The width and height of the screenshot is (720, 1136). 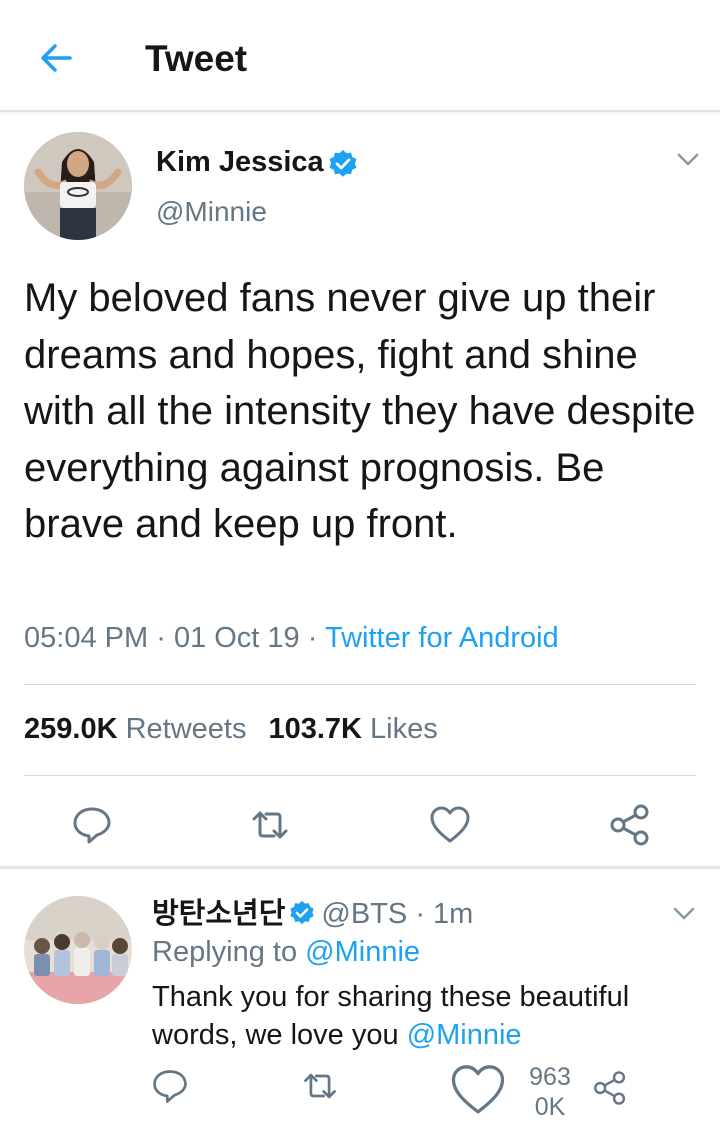 What do you see at coordinates (550, 1077) in the screenshot?
I see `like-count-line1: 963` at bounding box center [550, 1077].